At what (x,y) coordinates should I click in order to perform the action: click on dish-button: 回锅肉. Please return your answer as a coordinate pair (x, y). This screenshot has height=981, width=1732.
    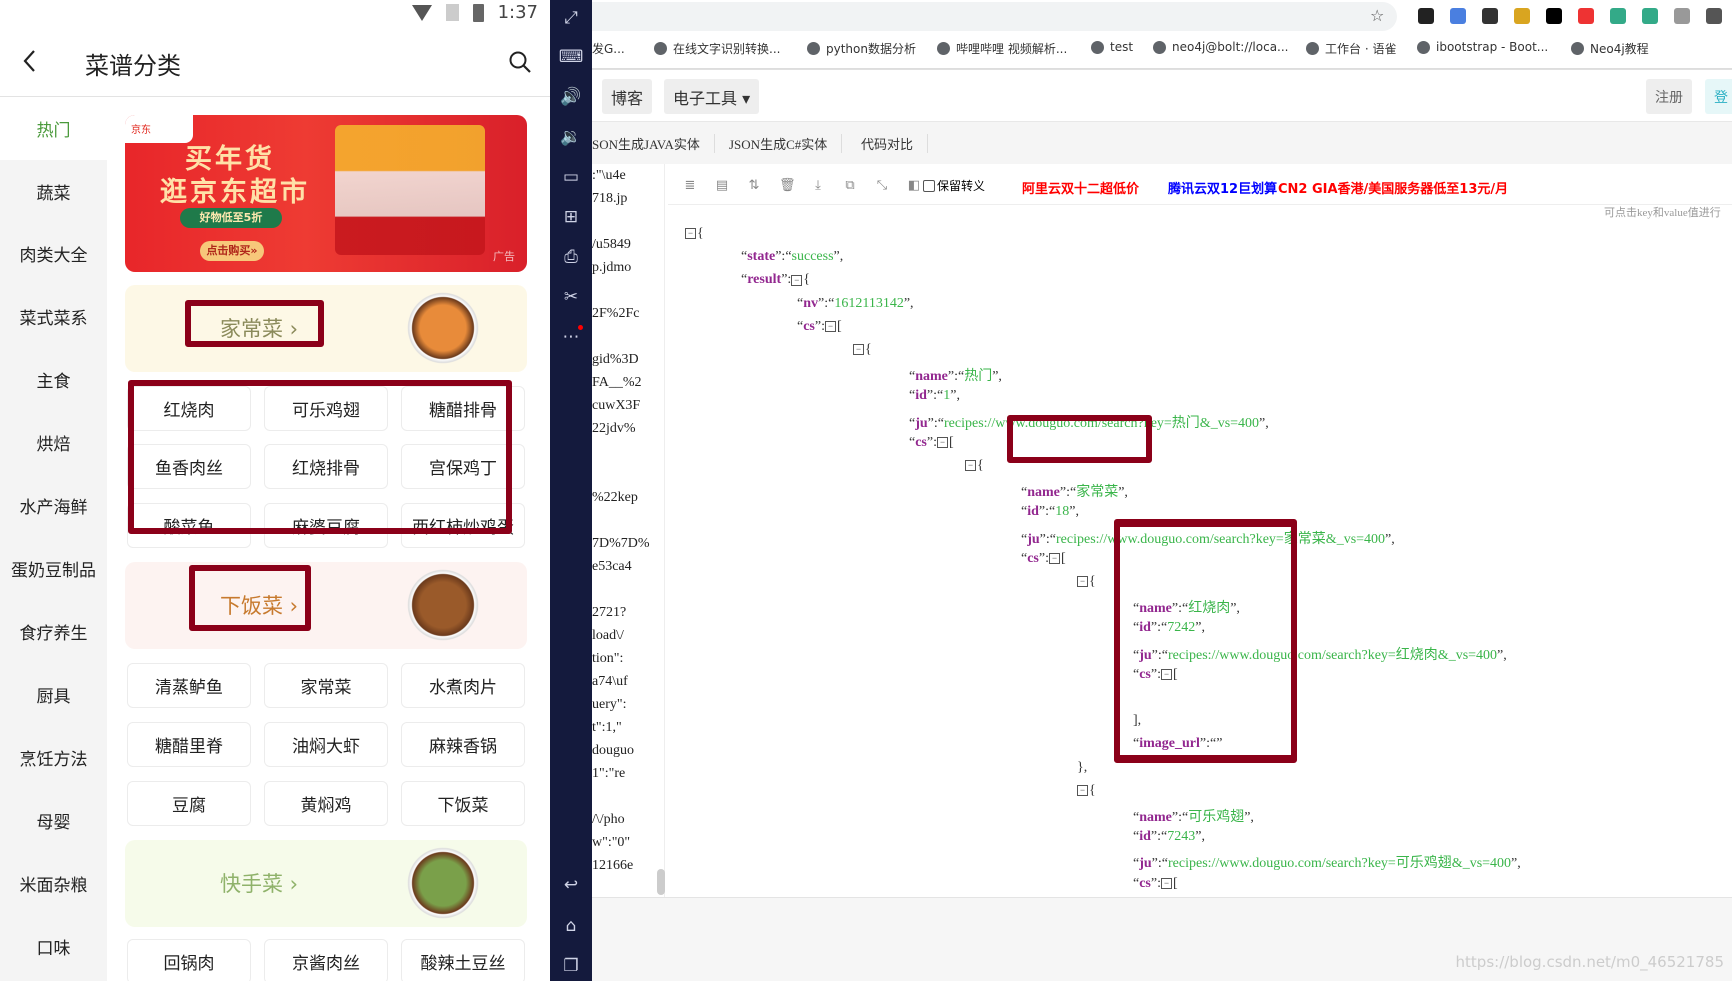
    Looking at the image, I should click on (189, 960).